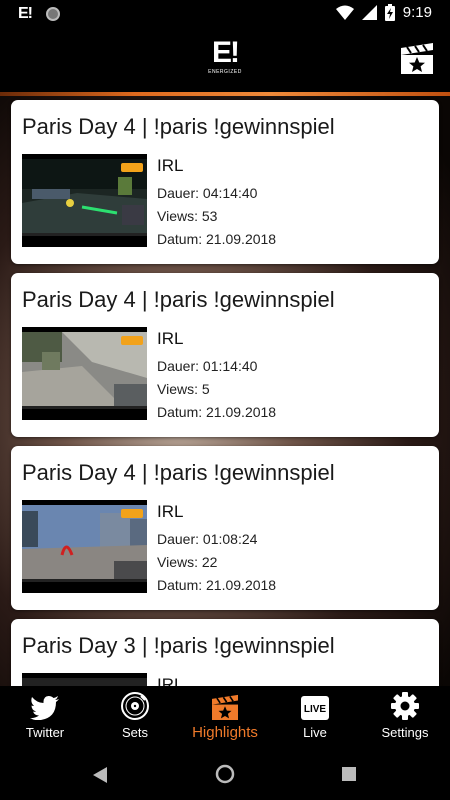 This screenshot has width=450, height=800. I want to click on video-card: Paris Day 3 | !paris !gewinnspiel IRL, so click(225, 652).